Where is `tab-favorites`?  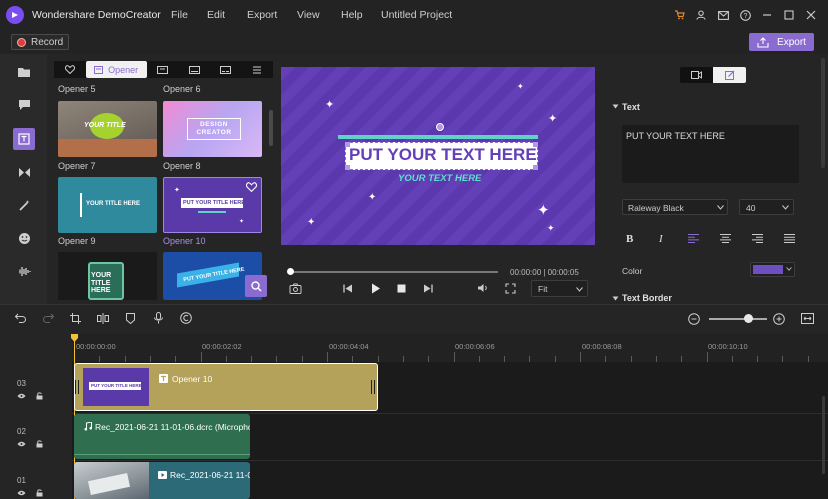 tab-favorites is located at coordinates (70, 69).